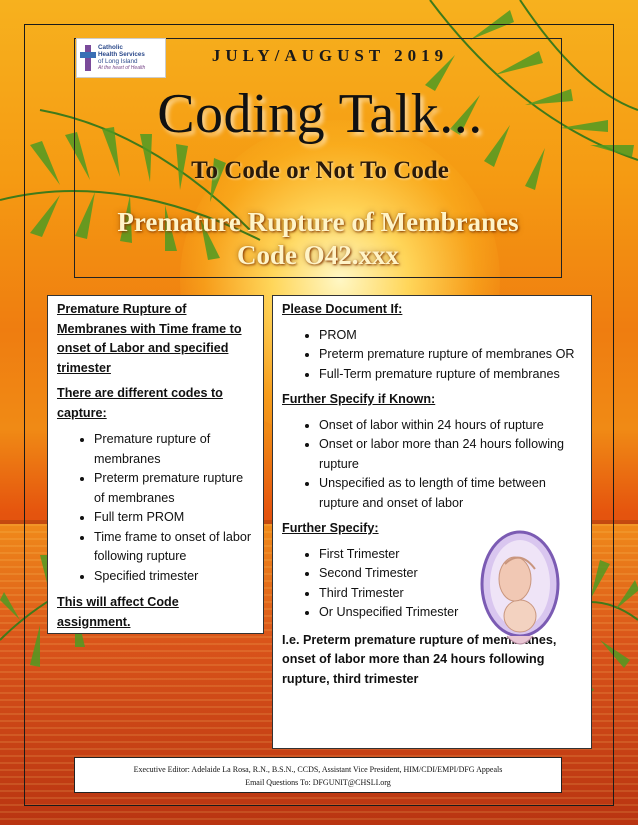  Describe the element at coordinates (450, 336) in the screenshot. I see `list-item: PROM` at that location.